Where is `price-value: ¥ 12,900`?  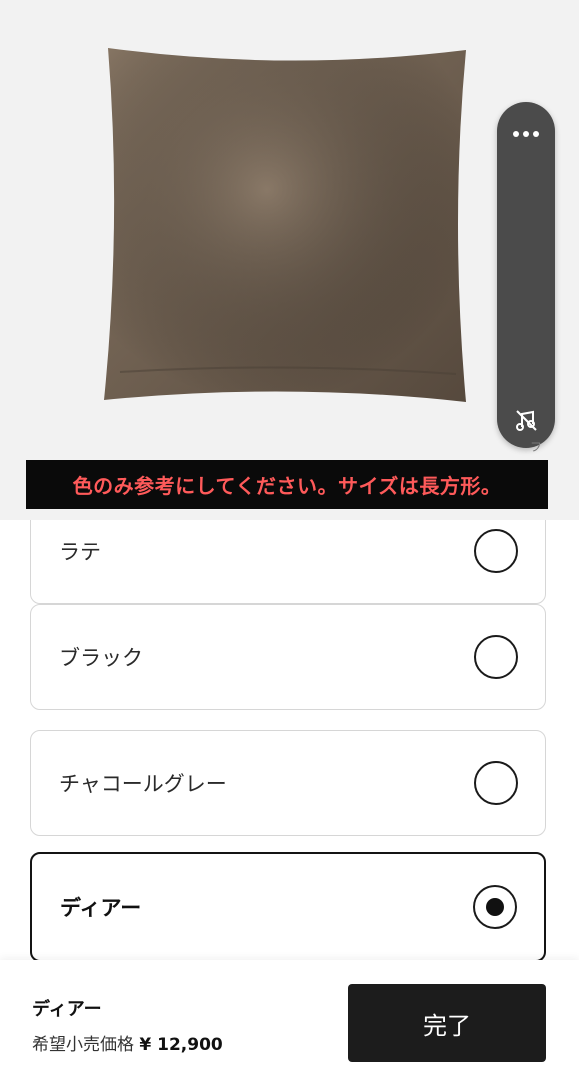
price-value: ¥ 12,900 is located at coordinates (181, 1045).